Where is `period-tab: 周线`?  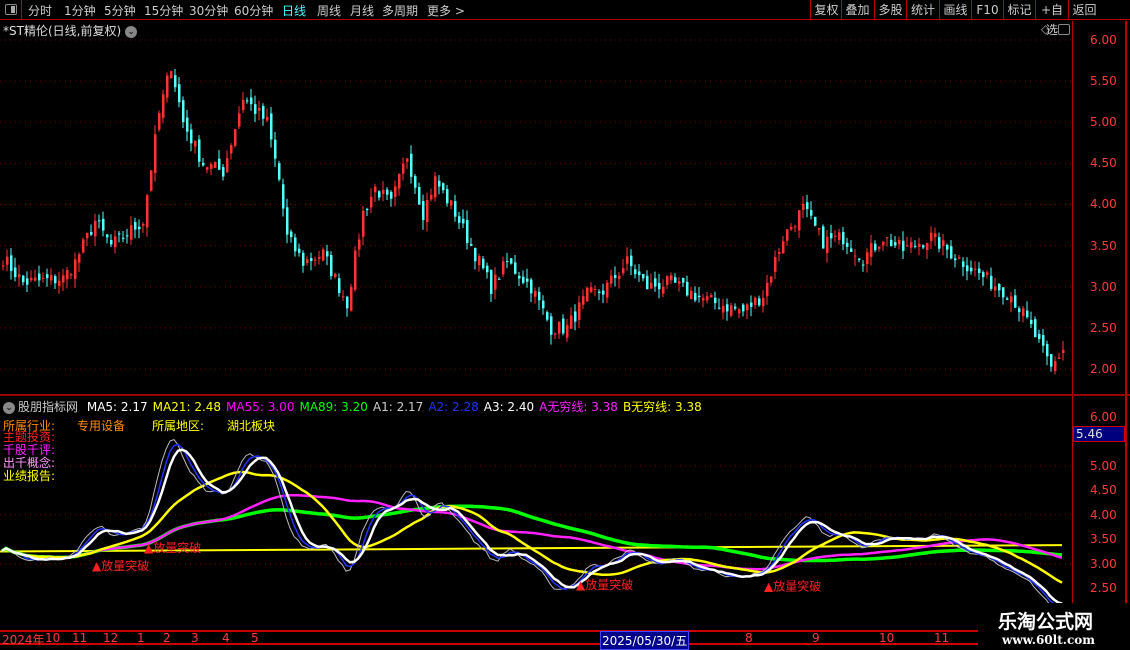 period-tab: 周线 is located at coordinates (329, 10).